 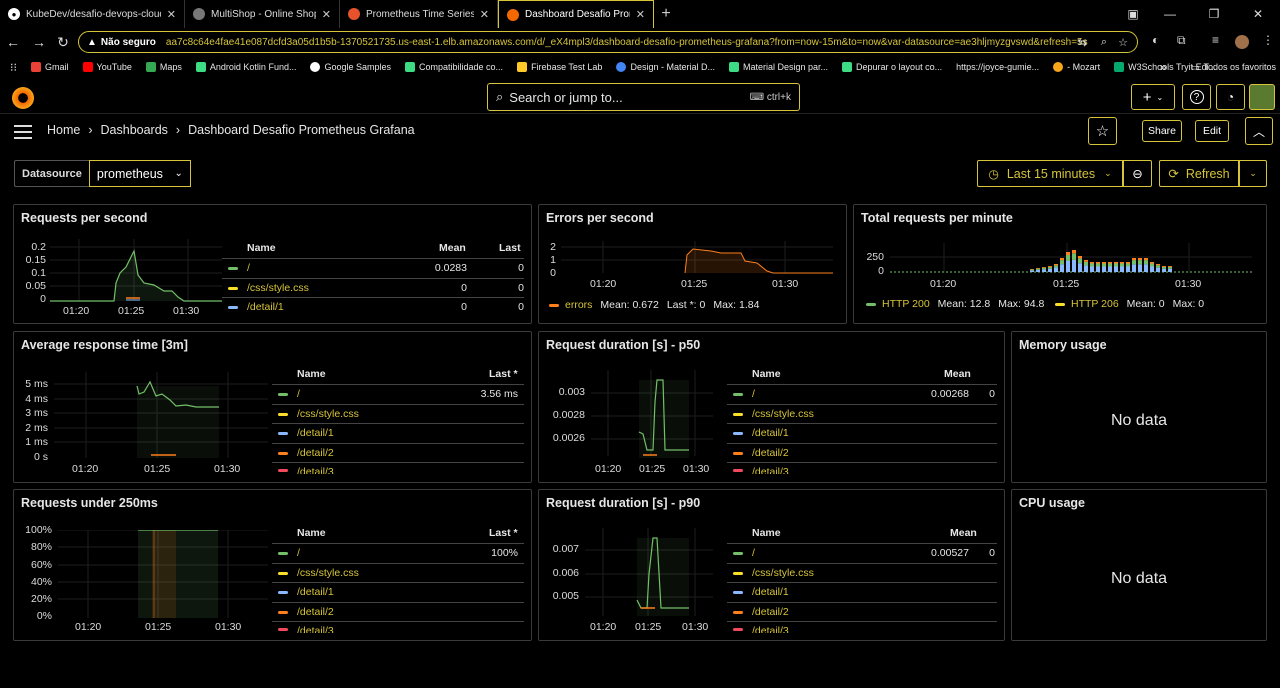 What do you see at coordinates (643, 97) in the screenshot?
I see `search-input: ⌕ Search or jump to... ⌨ ctrl+k` at bounding box center [643, 97].